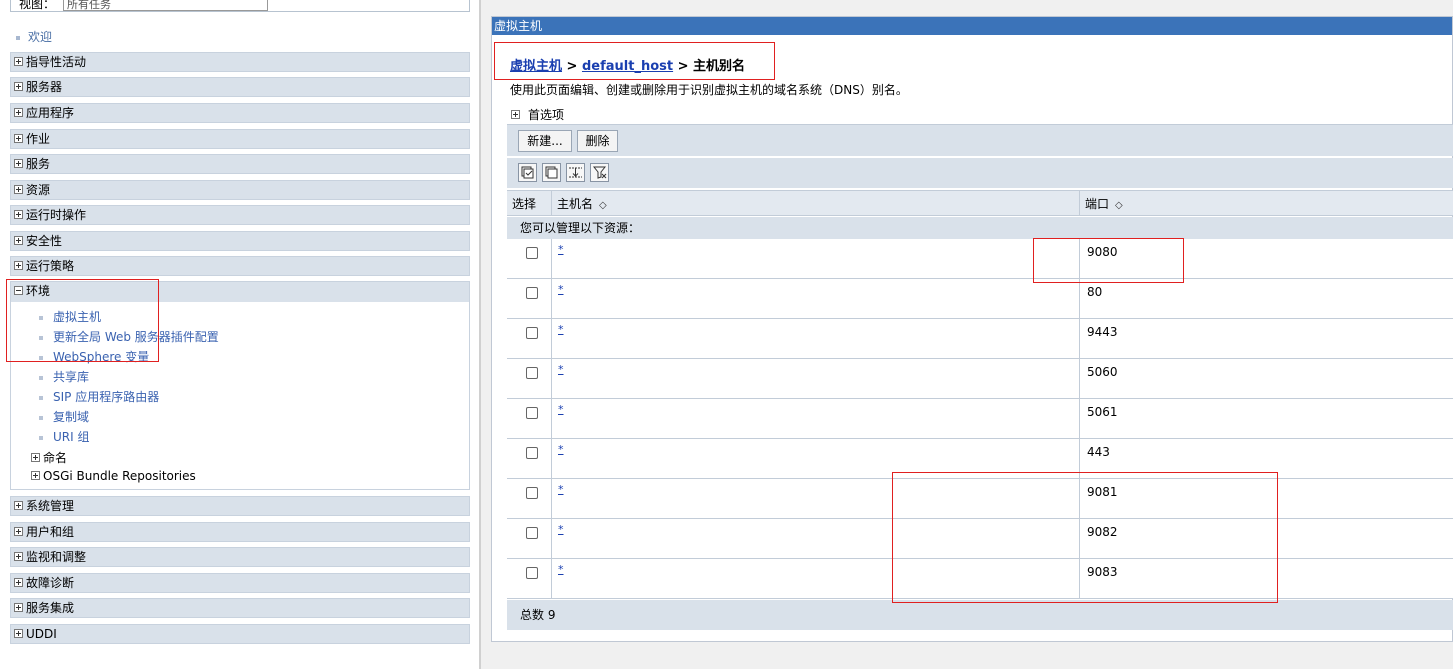 Image resolution: width=1453 pixels, height=669 pixels. Describe the element at coordinates (816, 203) in the screenshot. I see `column-header-host: 主机名 ◇` at that location.